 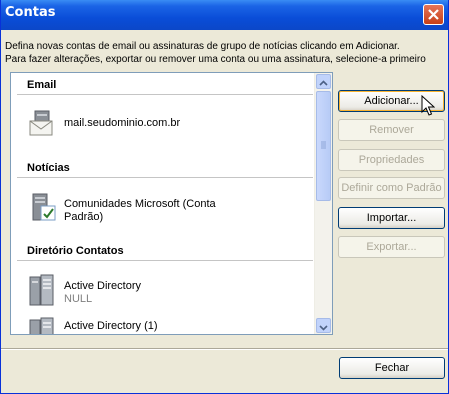 What do you see at coordinates (84, 217) in the screenshot?
I see `account-entry-news-line-2: Padrão)` at bounding box center [84, 217].